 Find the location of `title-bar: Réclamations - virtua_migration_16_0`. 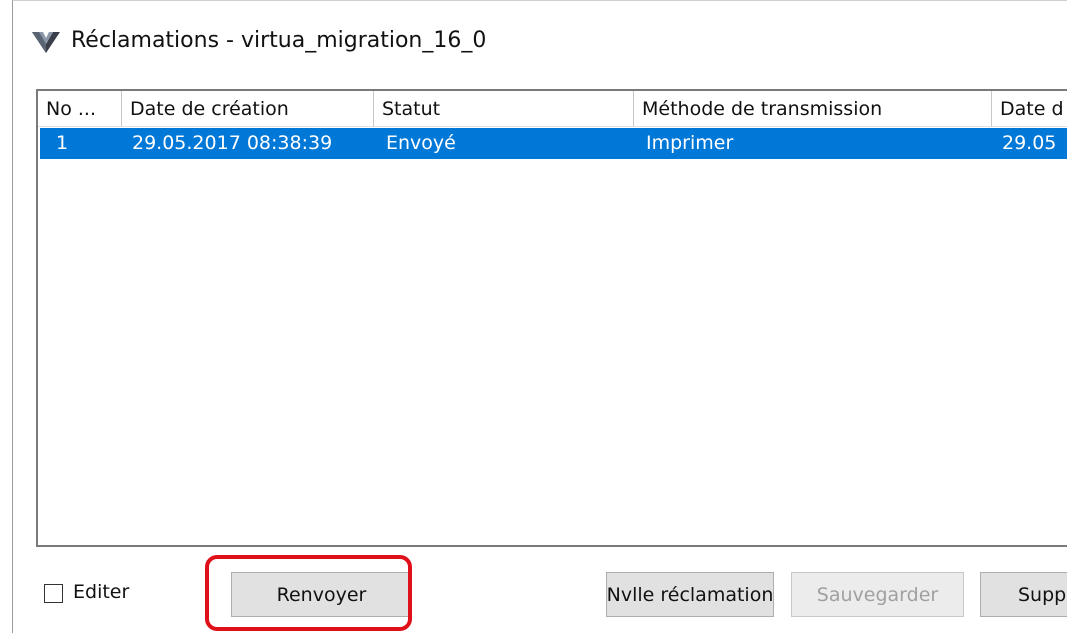

title-bar: Réclamations - virtua_migration_16_0 is located at coordinates (540, 37).